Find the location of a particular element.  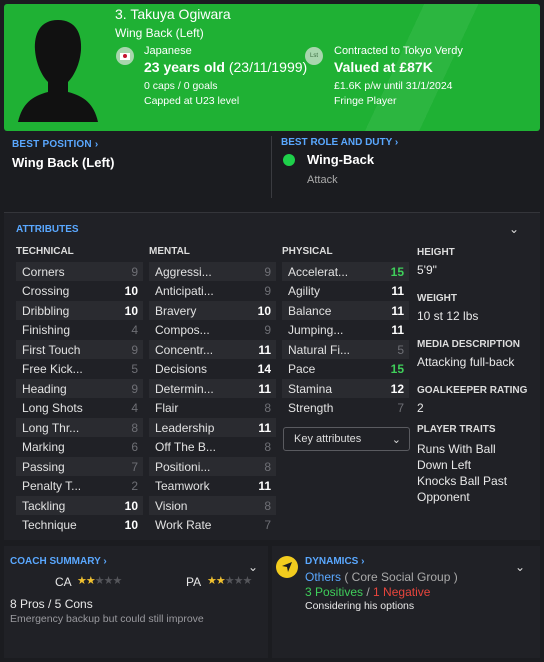

attribute-value: 8 is located at coordinates (134, 427).